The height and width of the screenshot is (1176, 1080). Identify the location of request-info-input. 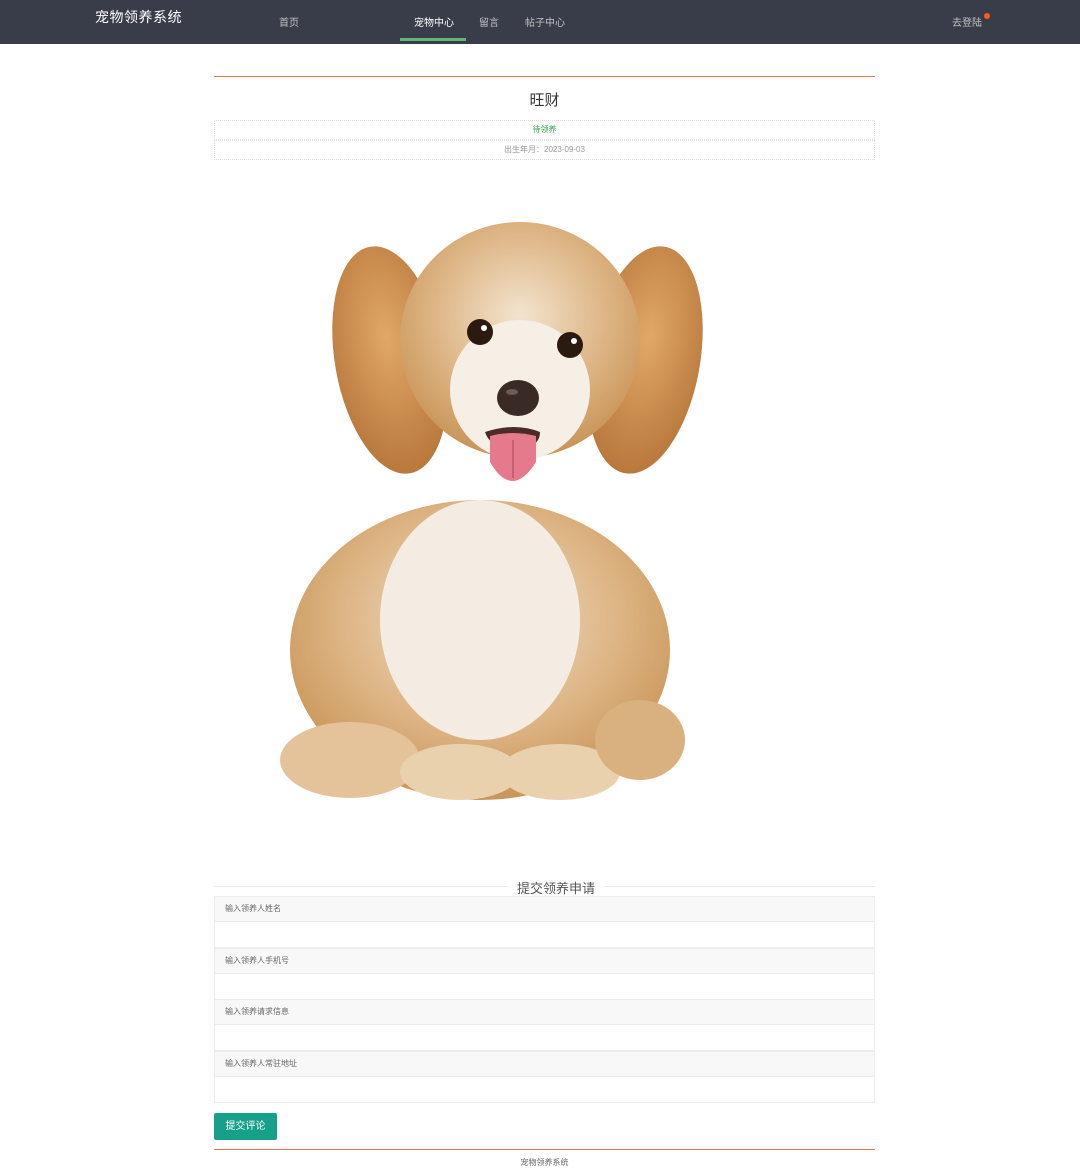
(544, 1038).